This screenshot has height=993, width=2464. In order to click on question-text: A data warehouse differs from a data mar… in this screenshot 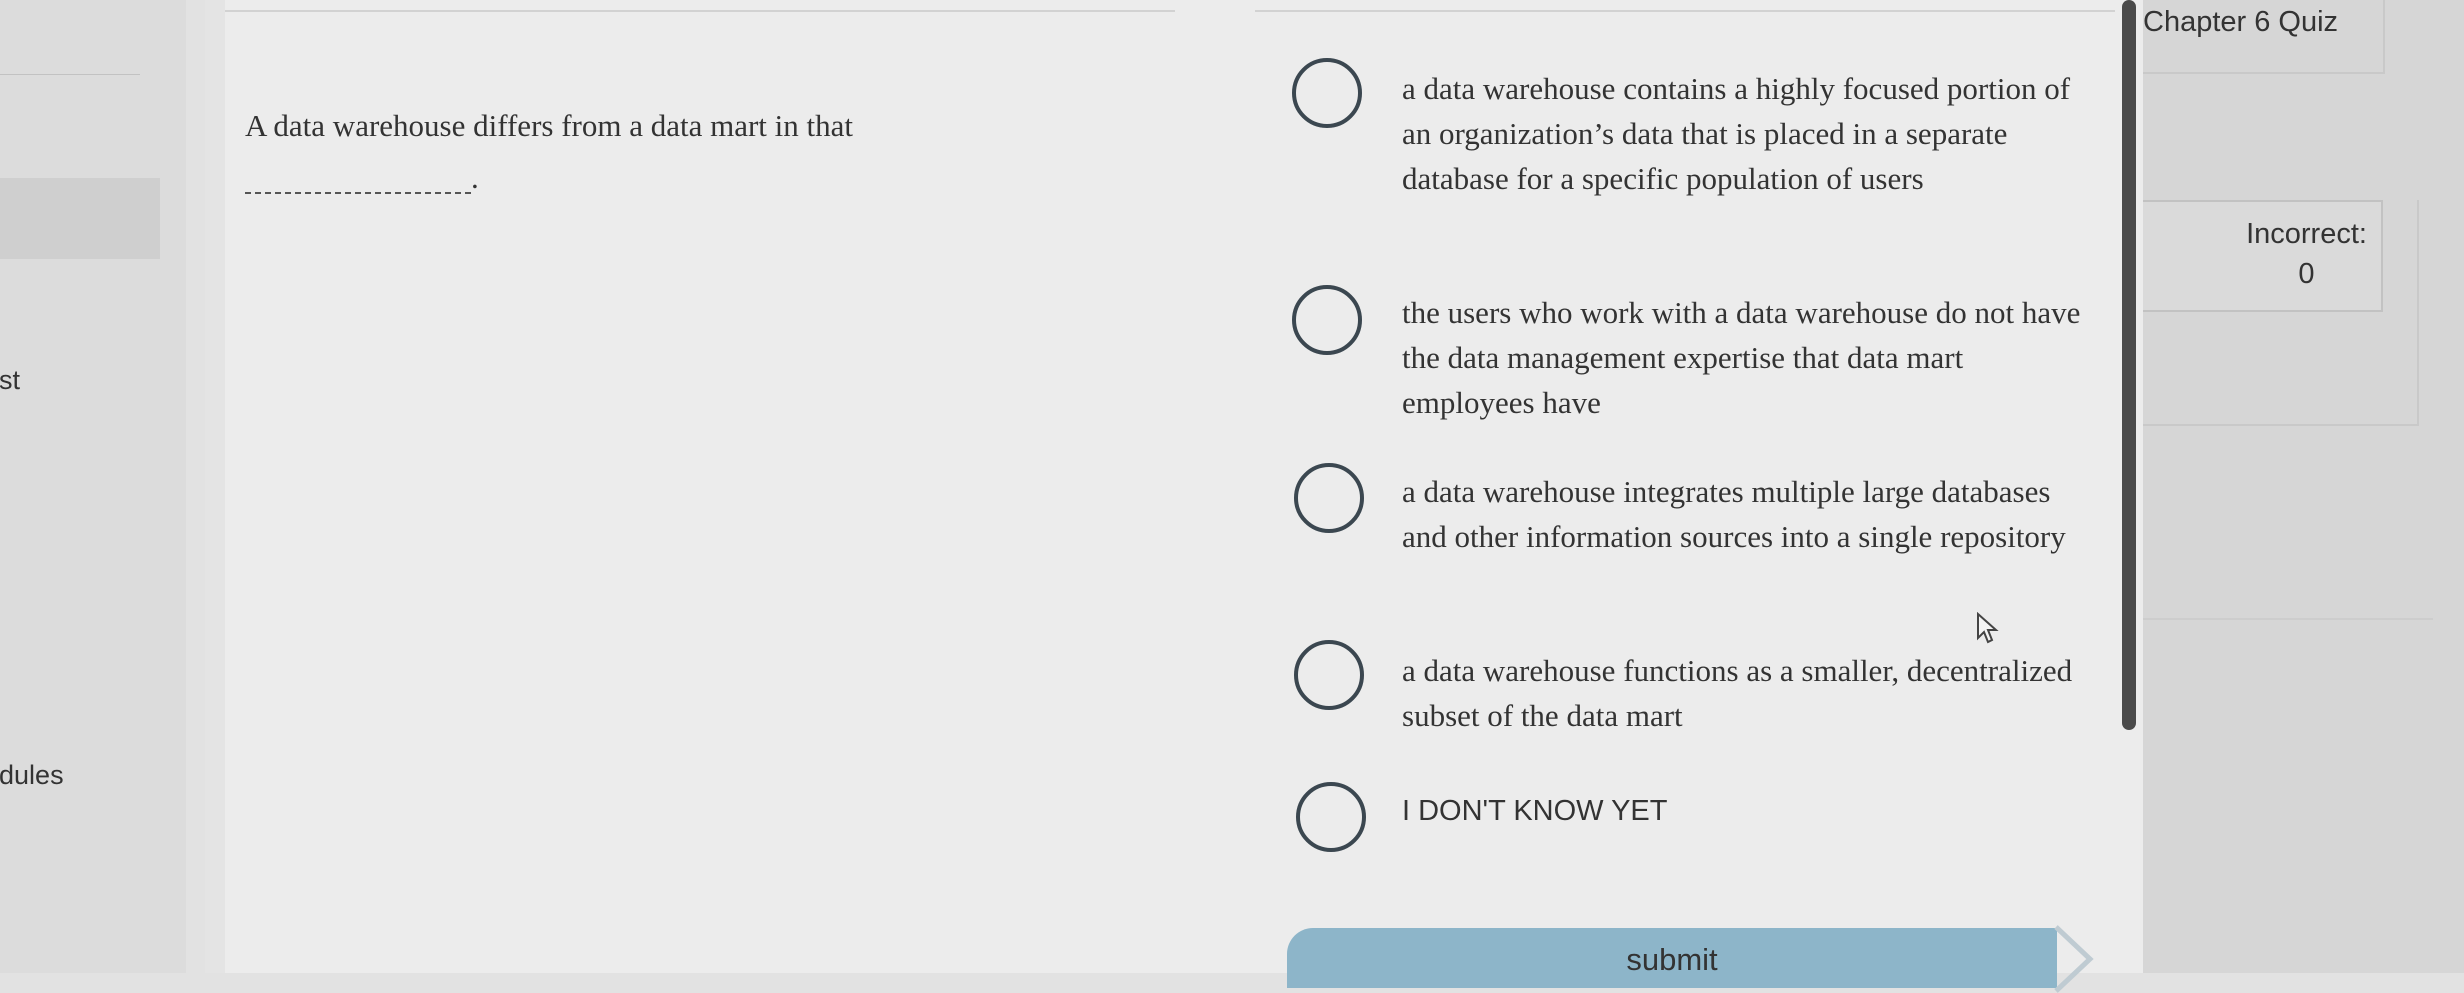, I will do `click(549, 125)`.